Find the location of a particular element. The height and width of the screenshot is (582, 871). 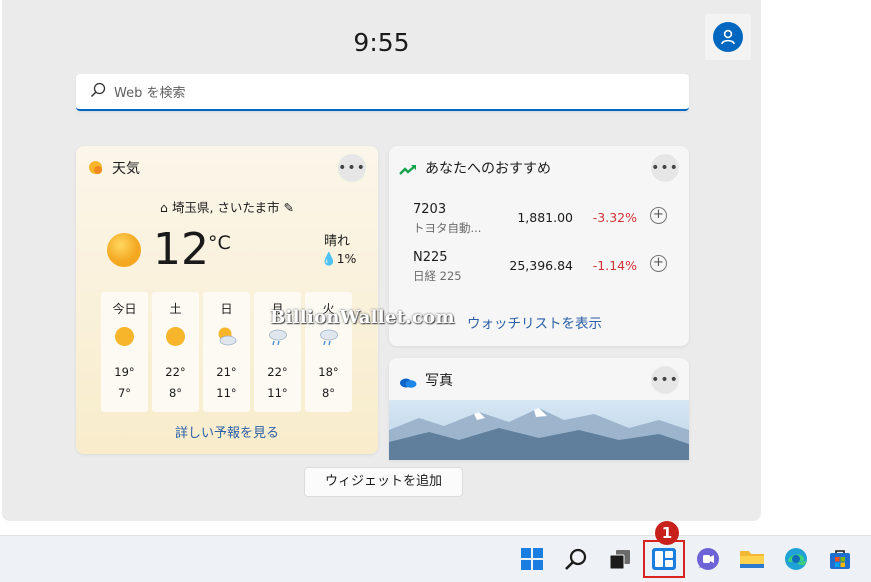

mountain-photo is located at coordinates (539, 430).